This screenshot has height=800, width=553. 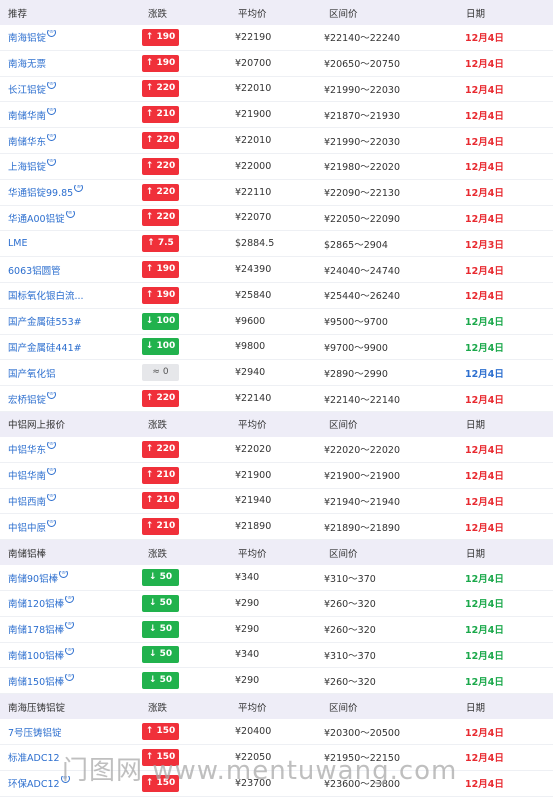 What do you see at coordinates (362, 785) in the screenshot?
I see `price-range: ¥23600～23800` at bounding box center [362, 785].